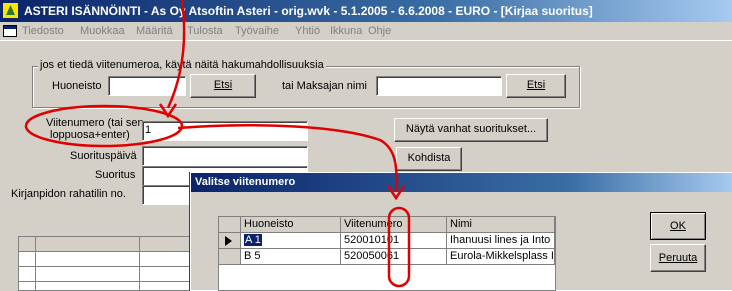 The image size is (732, 291). I want to click on annotation-column-box, so click(399, 247).